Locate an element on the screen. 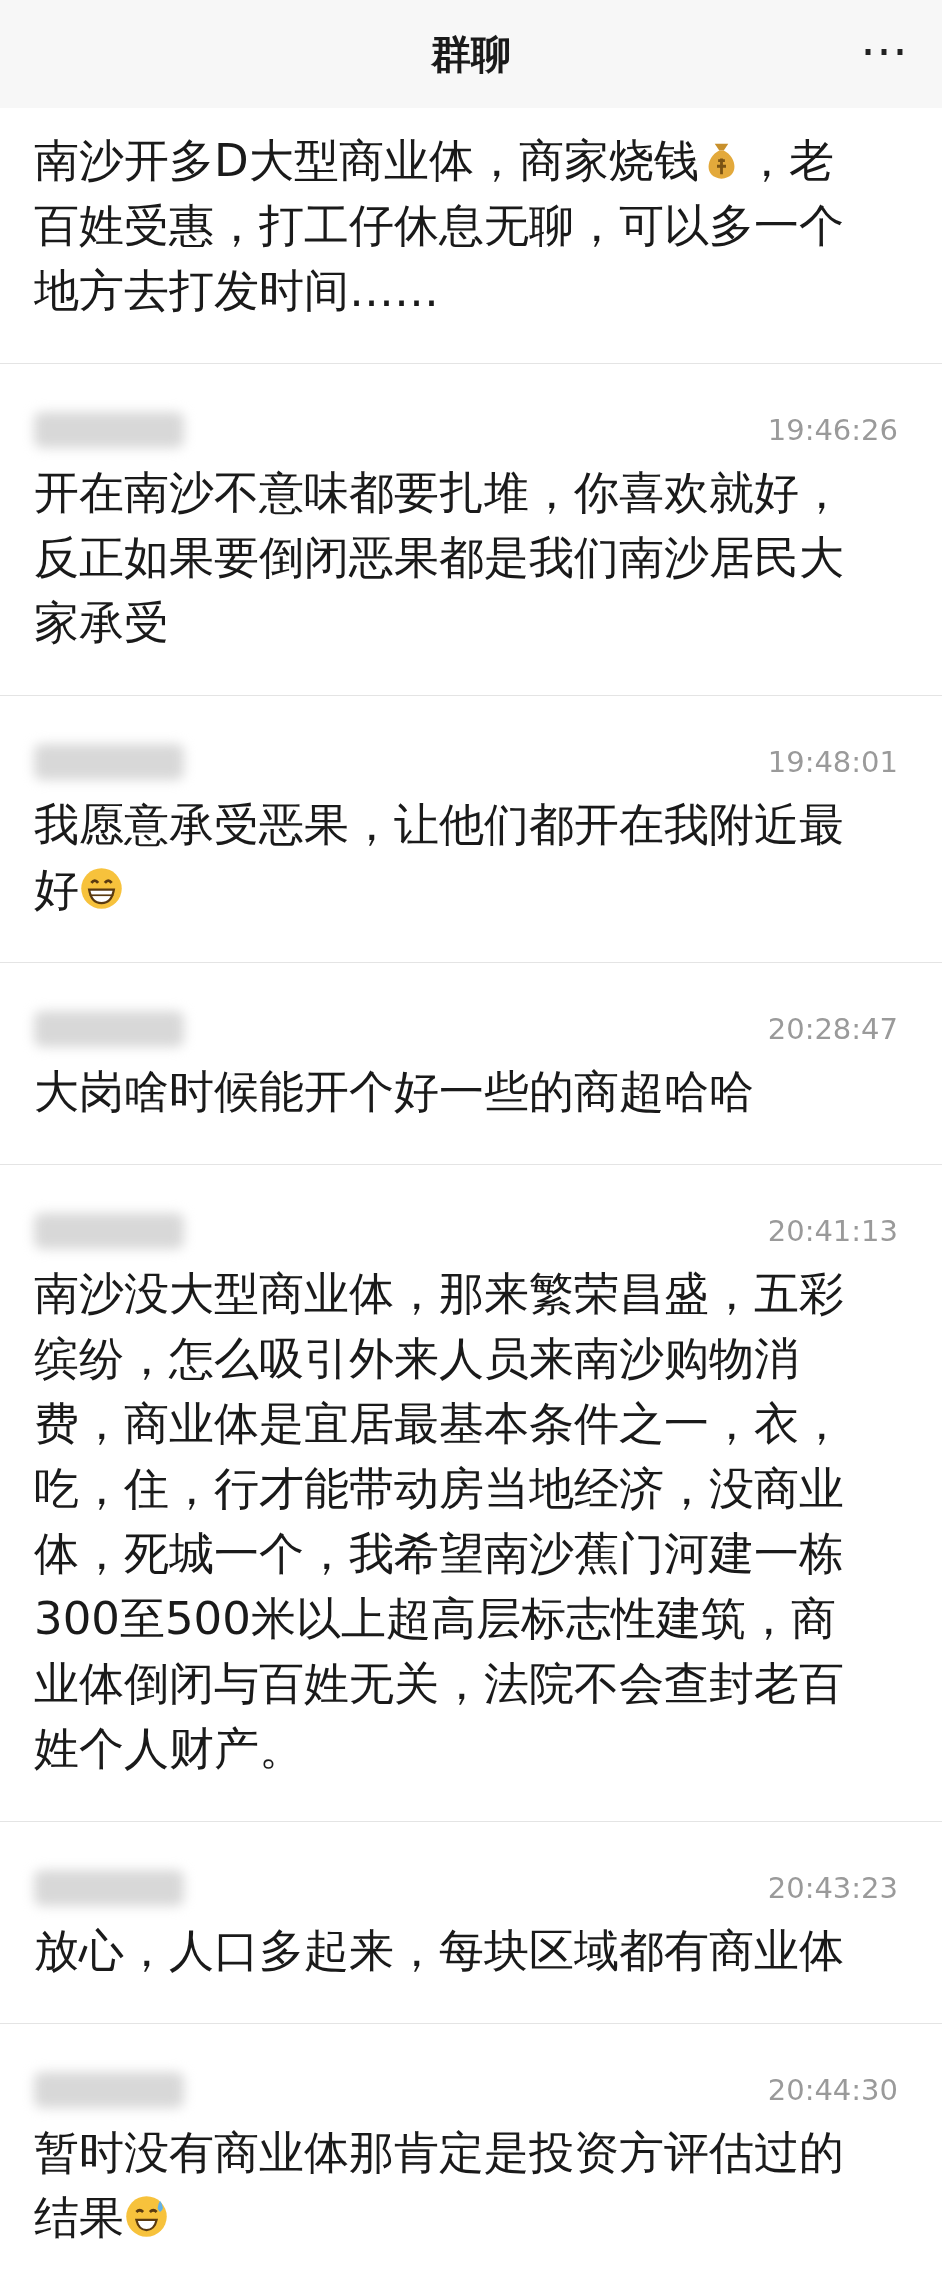 The width and height of the screenshot is (942, 2271). message-text: 我愿意承受恶果，让他们都开在我附近最好 is located at coordinates (439, 857).